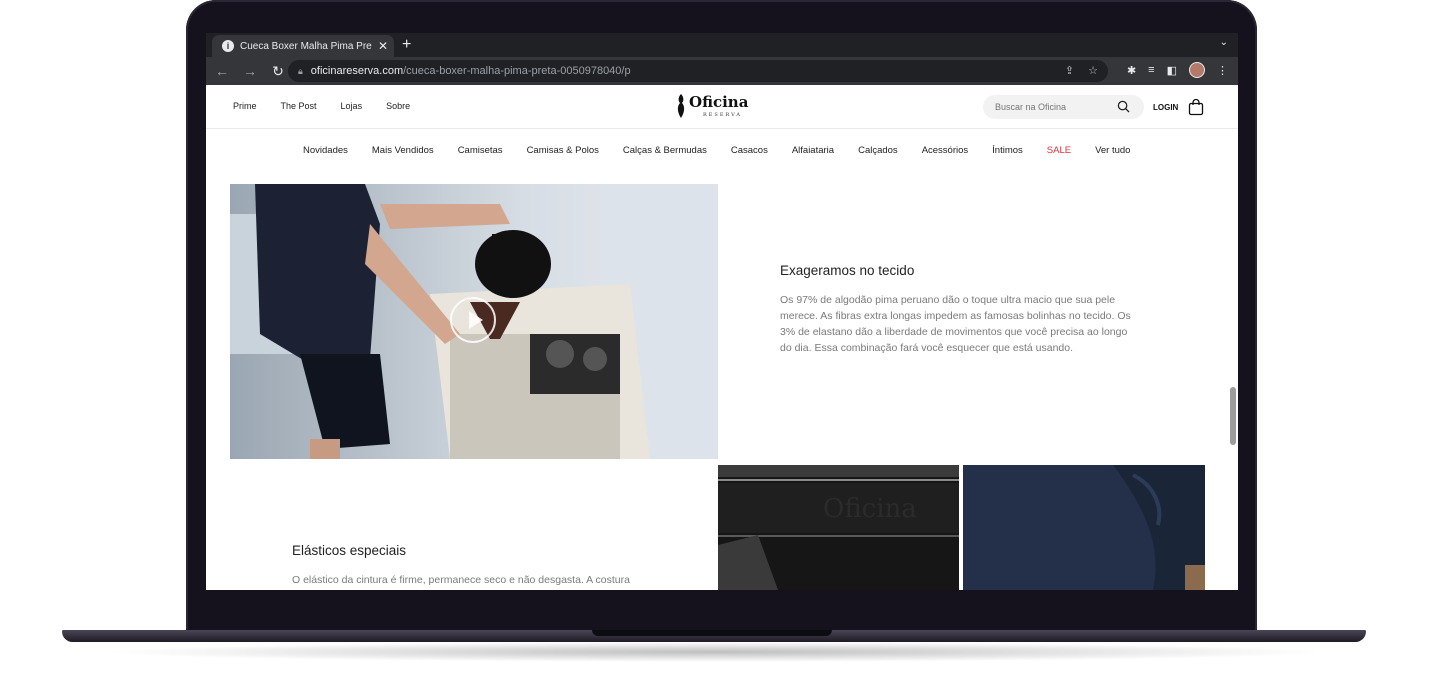 This screenshot has width=1440, height=695. Describe the element at coordinates (403, 150) in the screenshot. I see `nav-item-mais-vendidos: Mais Vendidos` at that location.